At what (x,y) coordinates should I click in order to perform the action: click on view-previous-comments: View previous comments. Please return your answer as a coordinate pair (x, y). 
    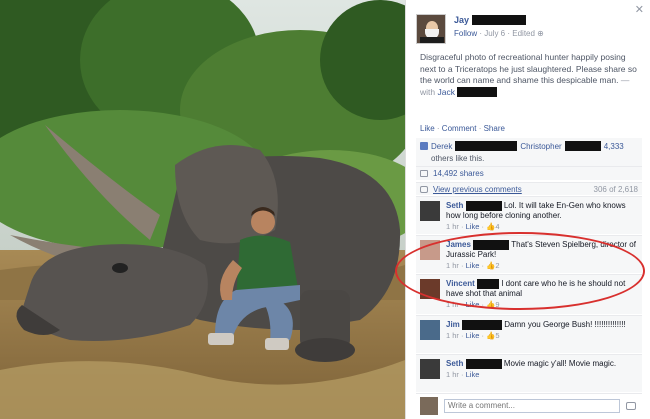
    Looking at the image, I should click on (477, 189).